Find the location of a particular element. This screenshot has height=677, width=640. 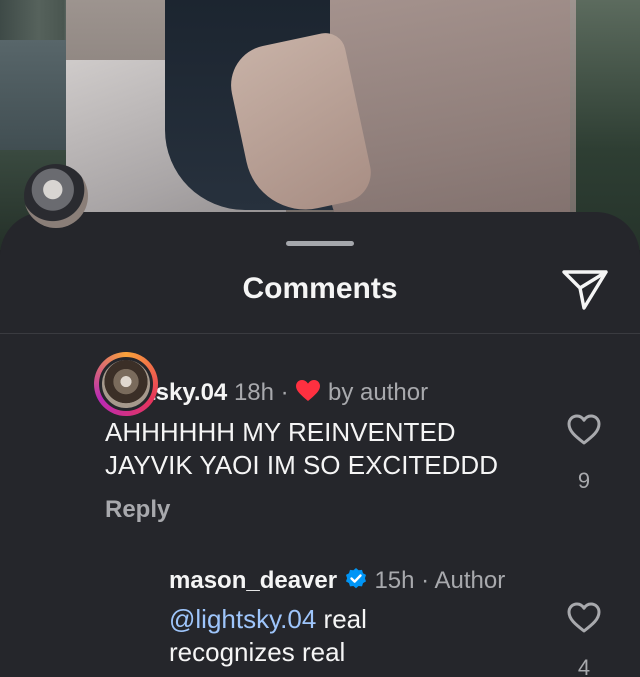

reply-button: Reply is located at coordinates (137, 510).